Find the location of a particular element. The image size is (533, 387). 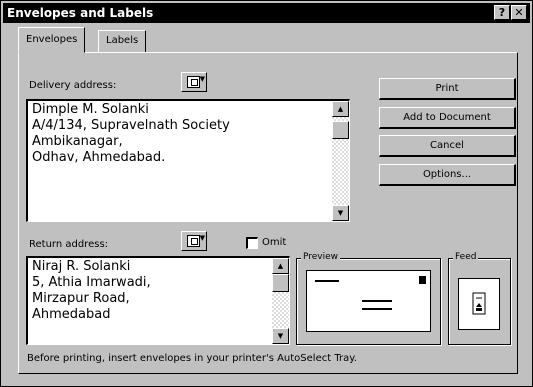

delivery-address-book-button: ▼ is located at coordinates (194, 82).